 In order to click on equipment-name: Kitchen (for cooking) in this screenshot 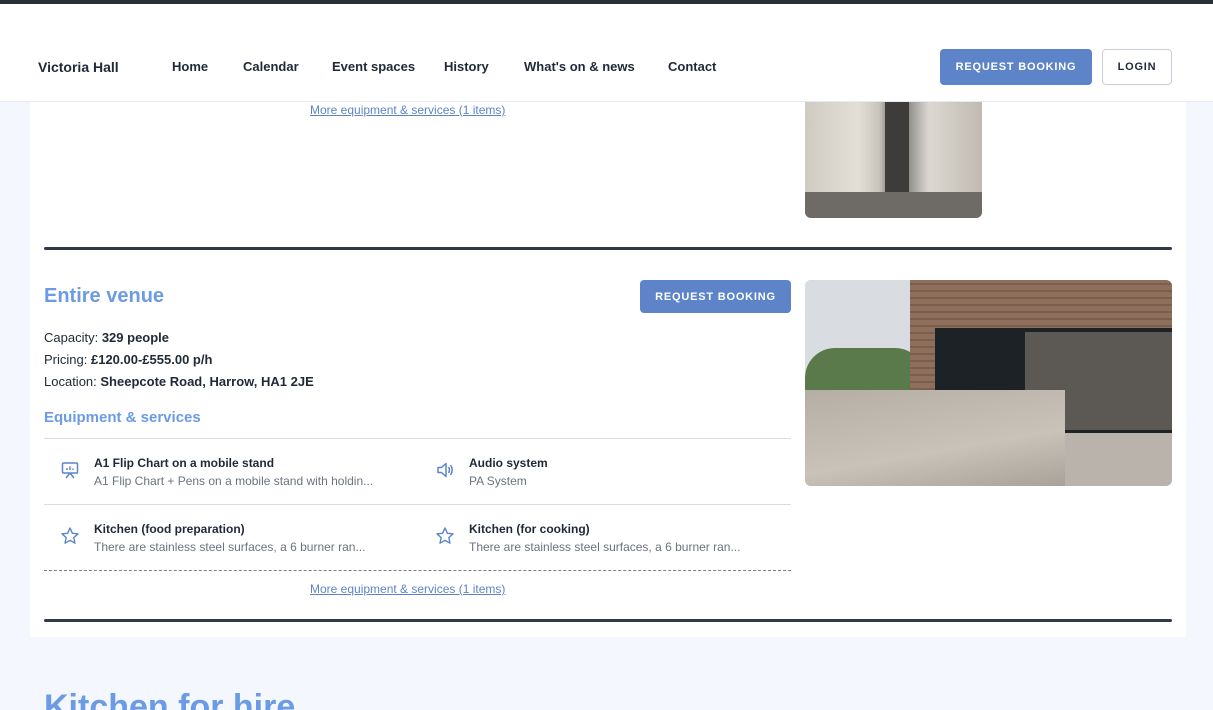, I will do `click(529, 529)`.